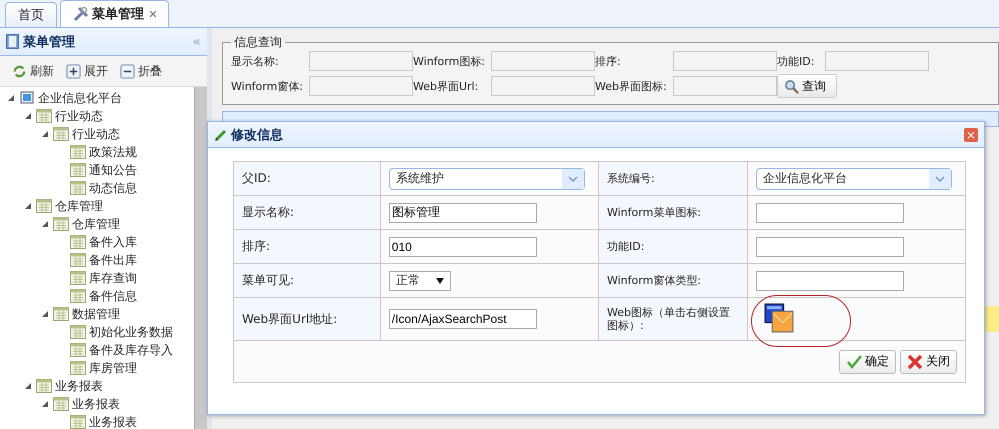  What do you see at coordinates (631, 86) in the screenshot?
I see `field-label: Web界面图标:` at bounding box center [631, 86].